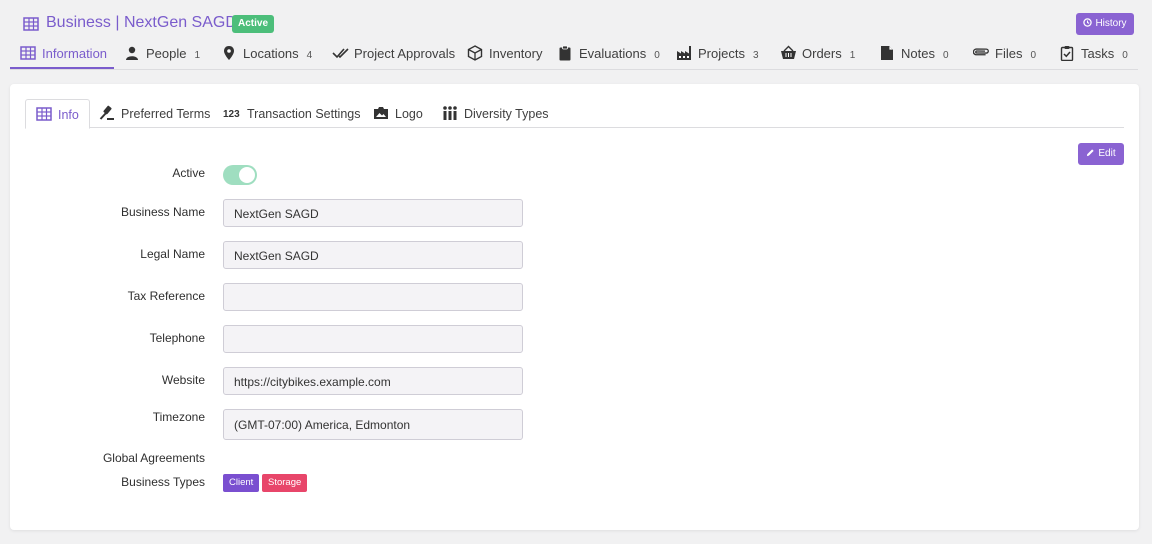 This screenshot has width=1152, height=544. I want to click on tab-preferred-terms: Preferred Terms, so click(154, 113).